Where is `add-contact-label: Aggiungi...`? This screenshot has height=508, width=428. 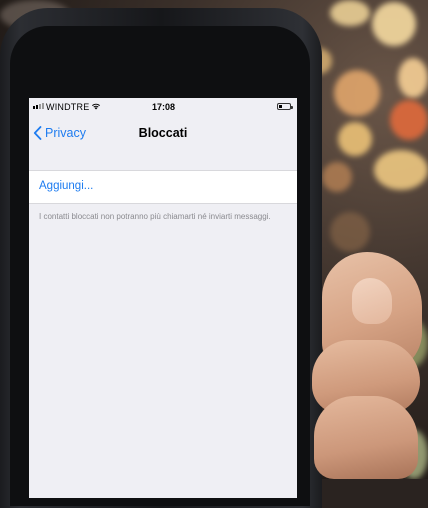 add-contact-label: Aggiungi... is located at coordinates (66, 186).